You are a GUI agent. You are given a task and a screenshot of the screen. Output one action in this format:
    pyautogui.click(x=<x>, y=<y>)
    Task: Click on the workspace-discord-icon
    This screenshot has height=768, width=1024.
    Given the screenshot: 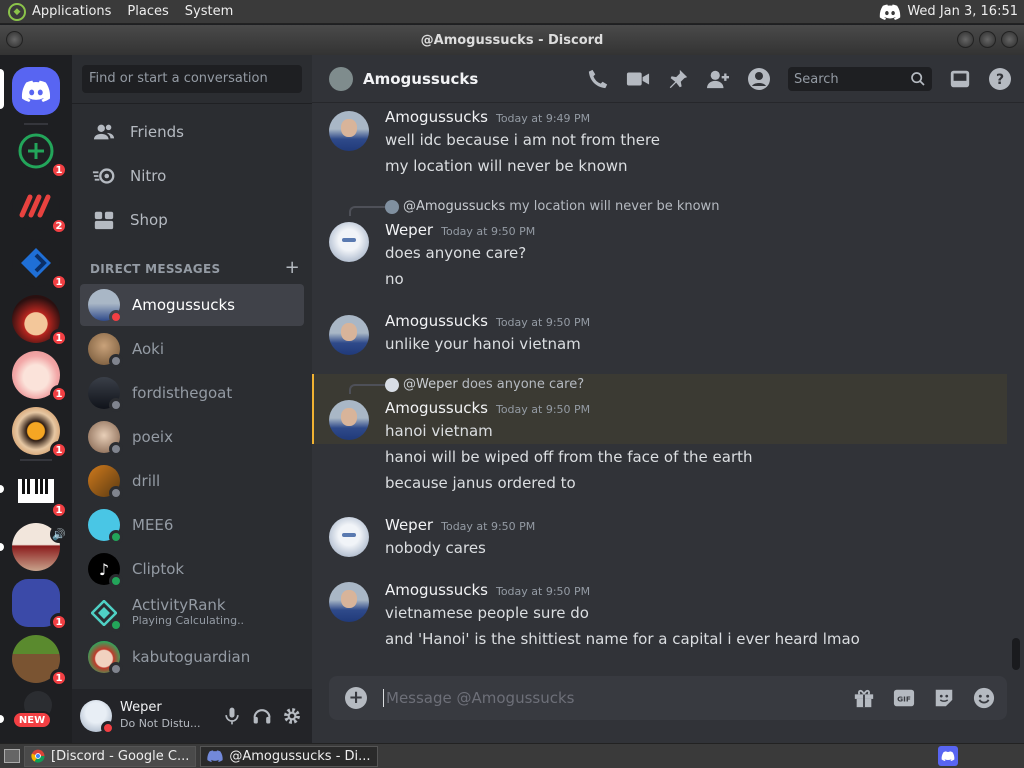 What is the action you would take?
    pyautogui.click(x=948, y=756)
    